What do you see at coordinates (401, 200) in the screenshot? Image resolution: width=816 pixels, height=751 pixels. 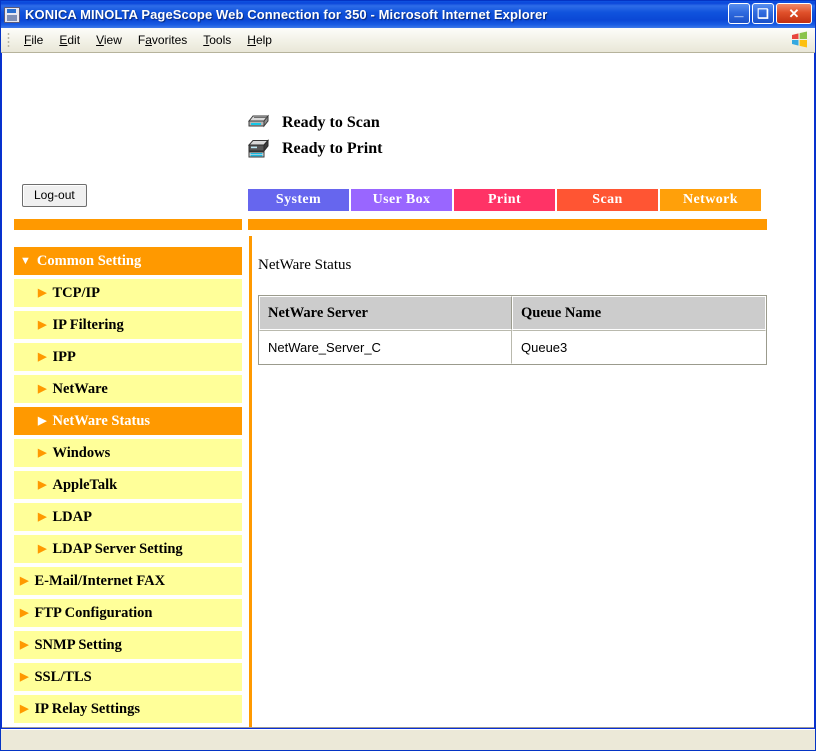 I see `tab-user-box: User Box` at bounding box center [401, 200].